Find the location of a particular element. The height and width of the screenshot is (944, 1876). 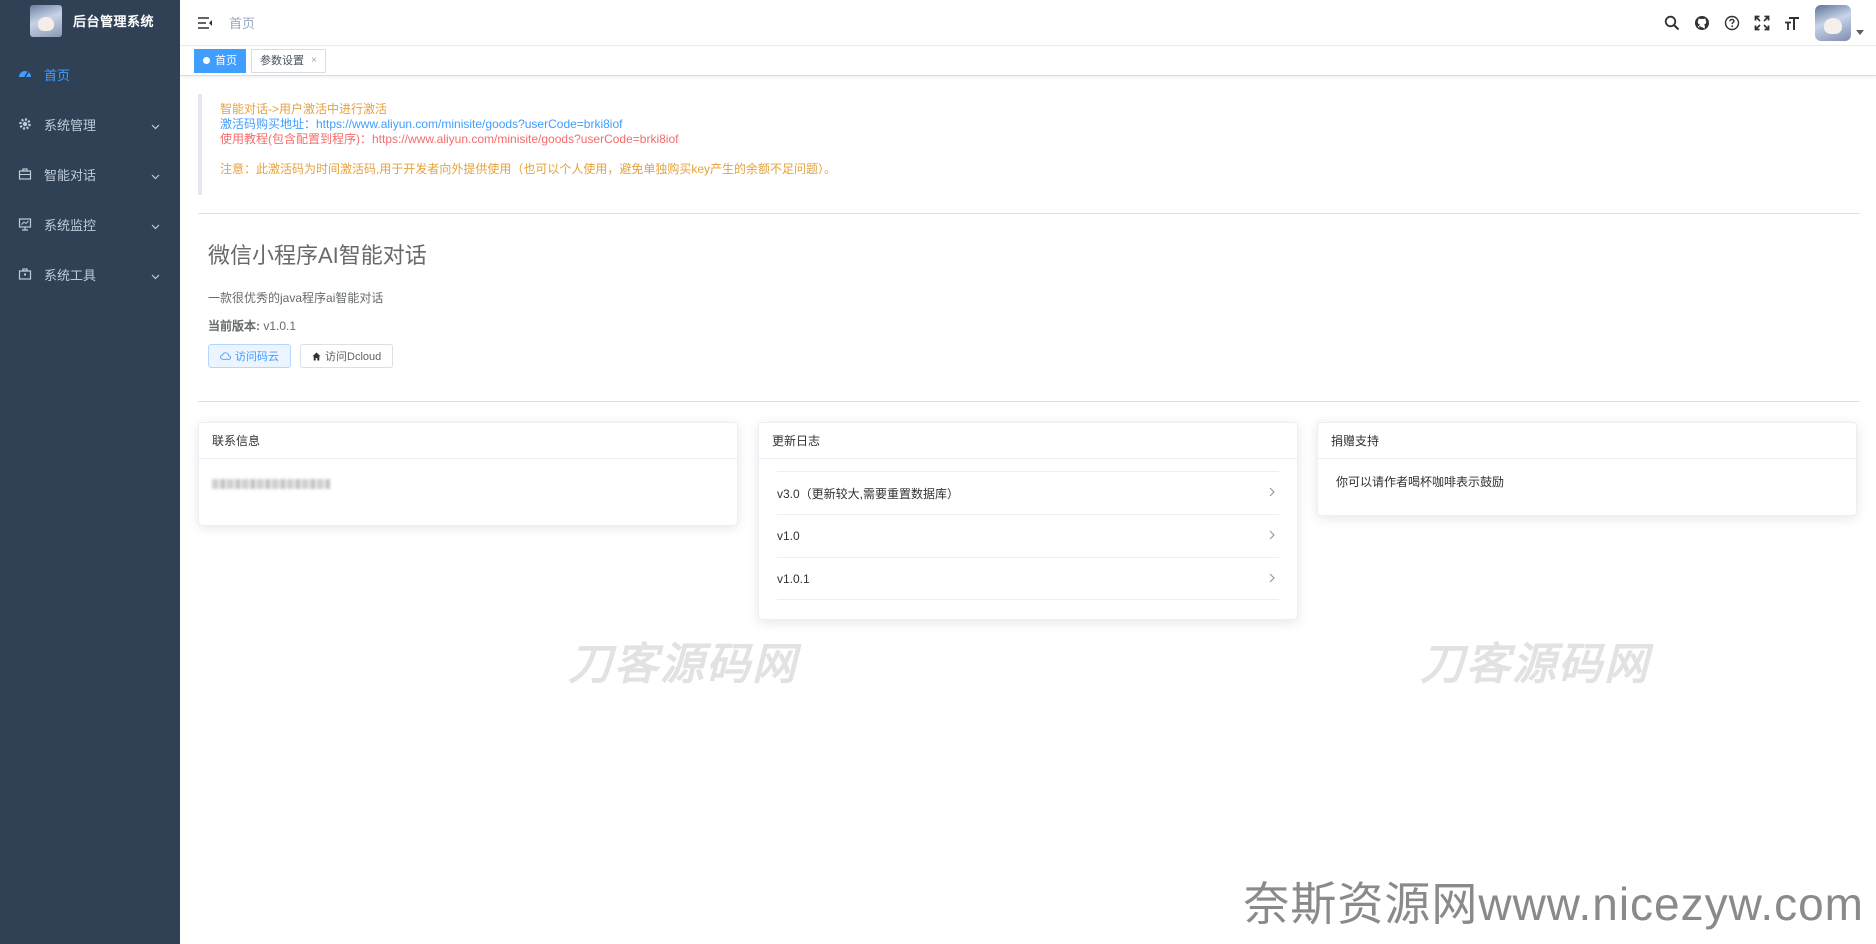

card-title: 更新日志 is located at coordinates (1028, 441).